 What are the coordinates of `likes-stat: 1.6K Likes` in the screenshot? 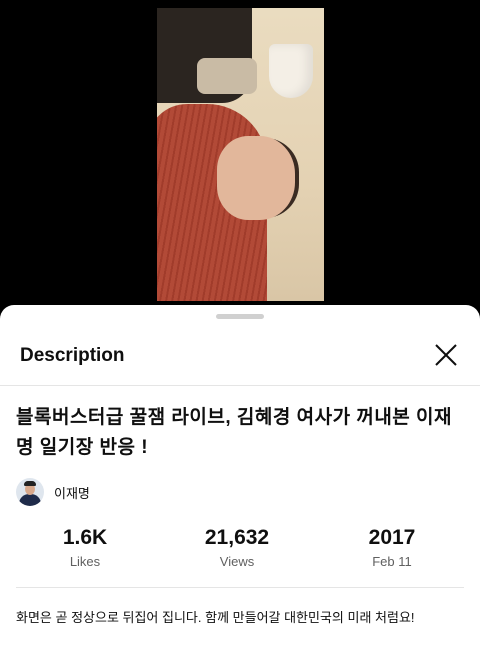 It's located at (85, 547).